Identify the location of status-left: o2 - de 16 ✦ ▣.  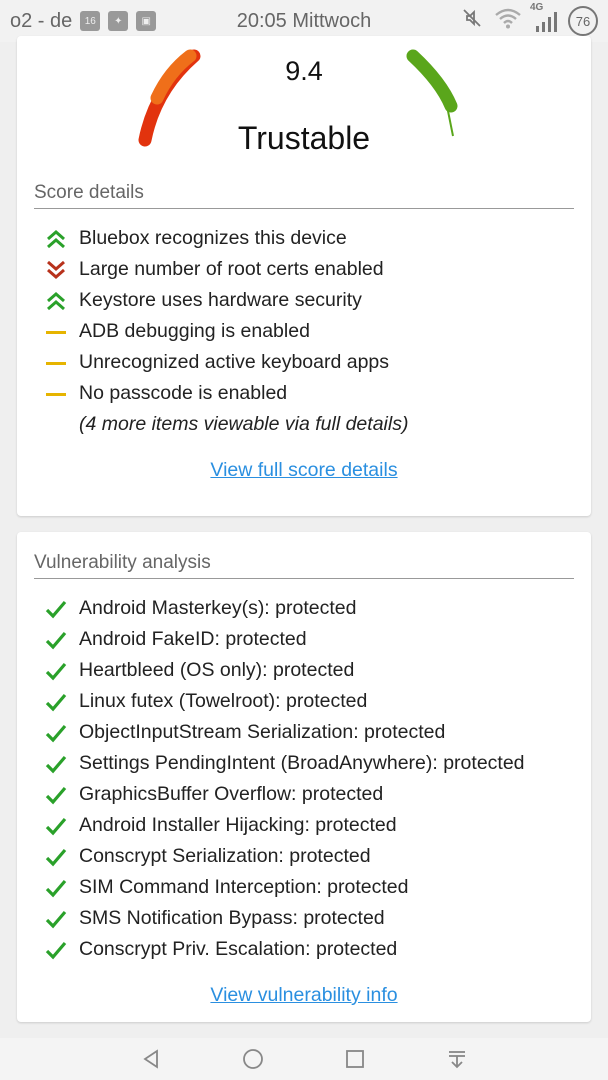
(83, 21).